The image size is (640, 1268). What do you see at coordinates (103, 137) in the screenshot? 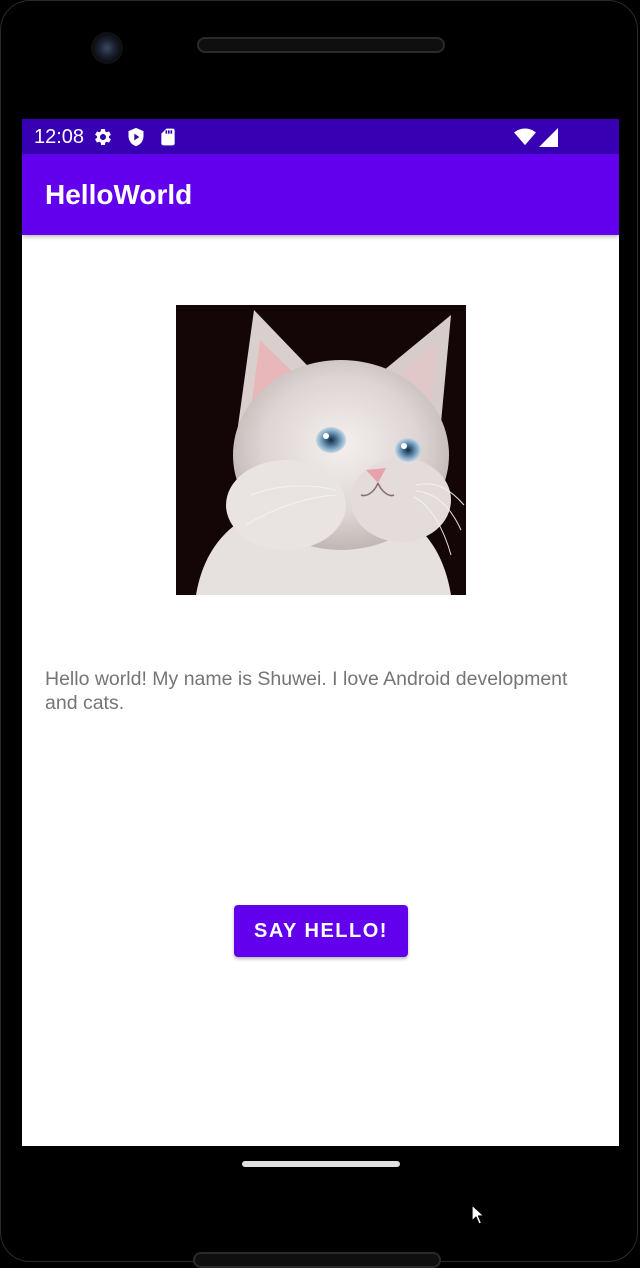
I see `settings-icon` at bounding box center [103, 137].